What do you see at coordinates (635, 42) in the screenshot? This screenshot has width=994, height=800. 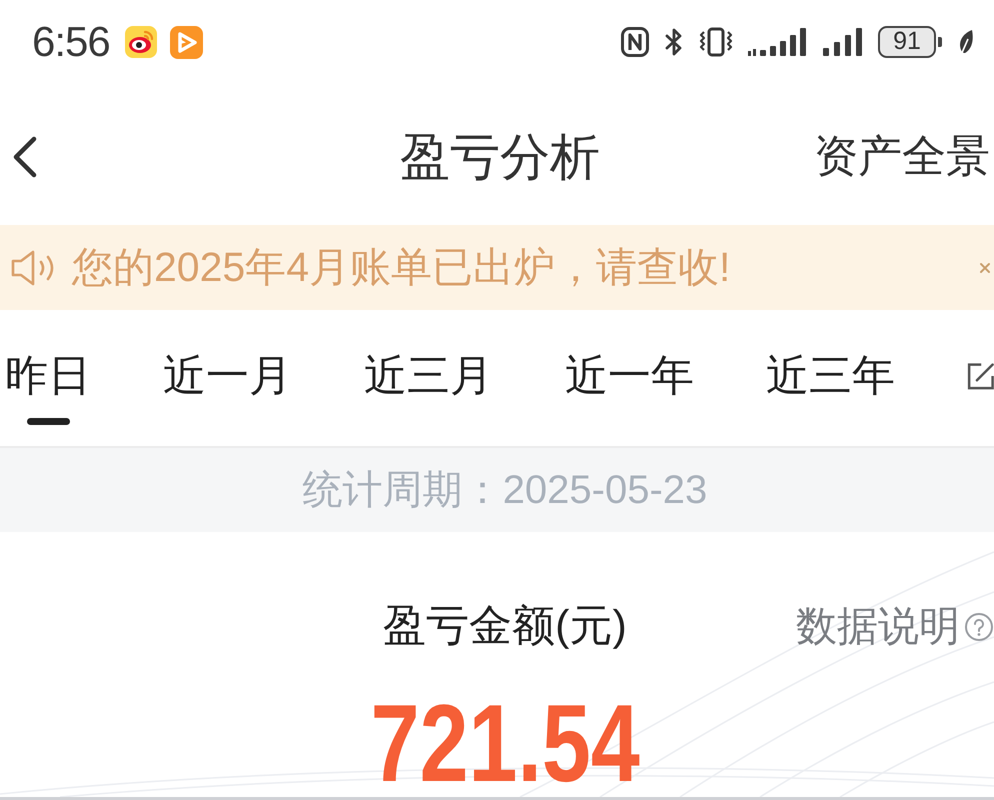 I see `nfc-icon` at bounding box center [635, 42].